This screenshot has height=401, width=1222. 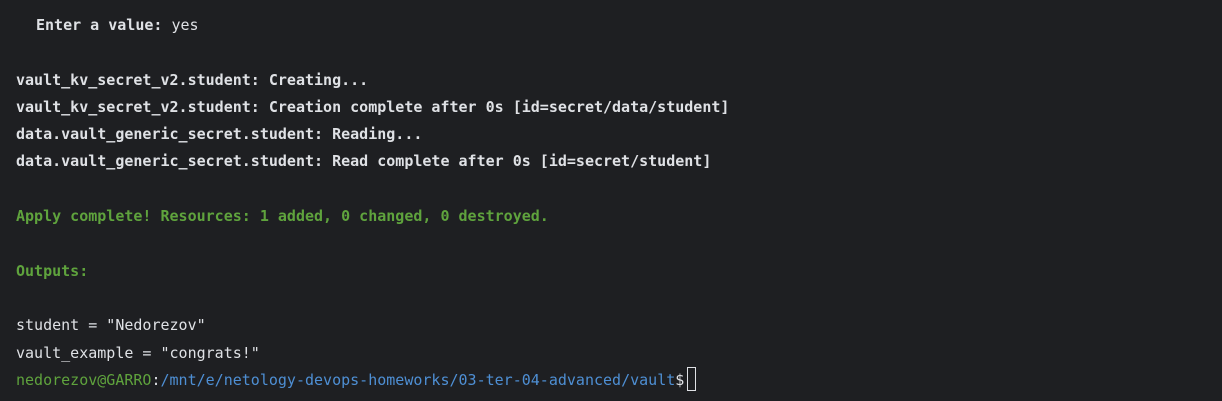 What do you see at coordinates (99, 25) in the screenshot?
I see `prompt-question-label: Enter a value:` at bounding box center [99, 25].